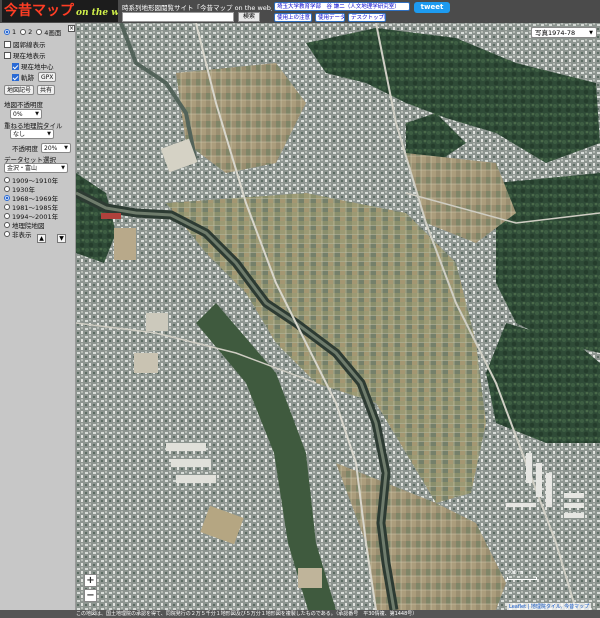 The height and width of the screenshot is (618, 600). Describe the element at coordinates (432, 7) in the screenshot. I see `tweet-button: tweet` at that location.